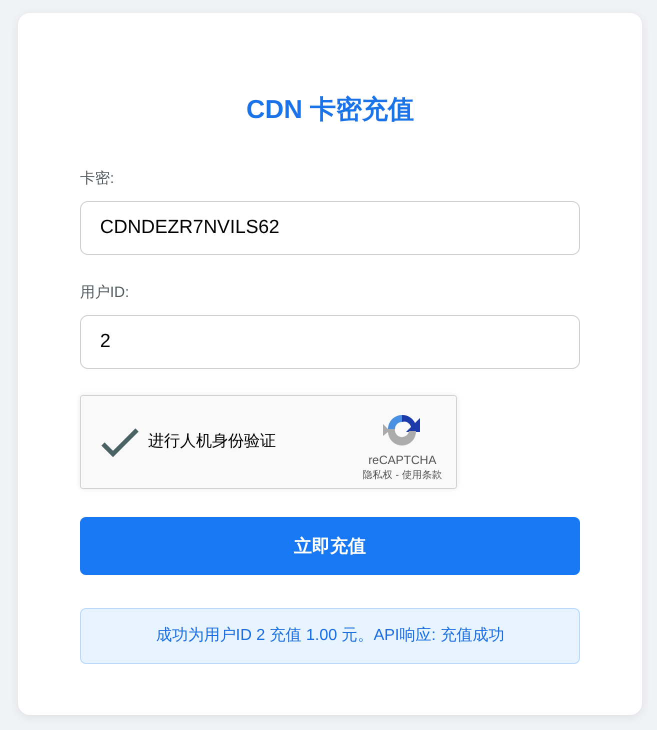 Image resolution: width=657 pixels, height=730 pixels. What do you see at coordinates (330, 342) in the screenshot?
I see `input-field: 2` at bounding box center [330, 342].